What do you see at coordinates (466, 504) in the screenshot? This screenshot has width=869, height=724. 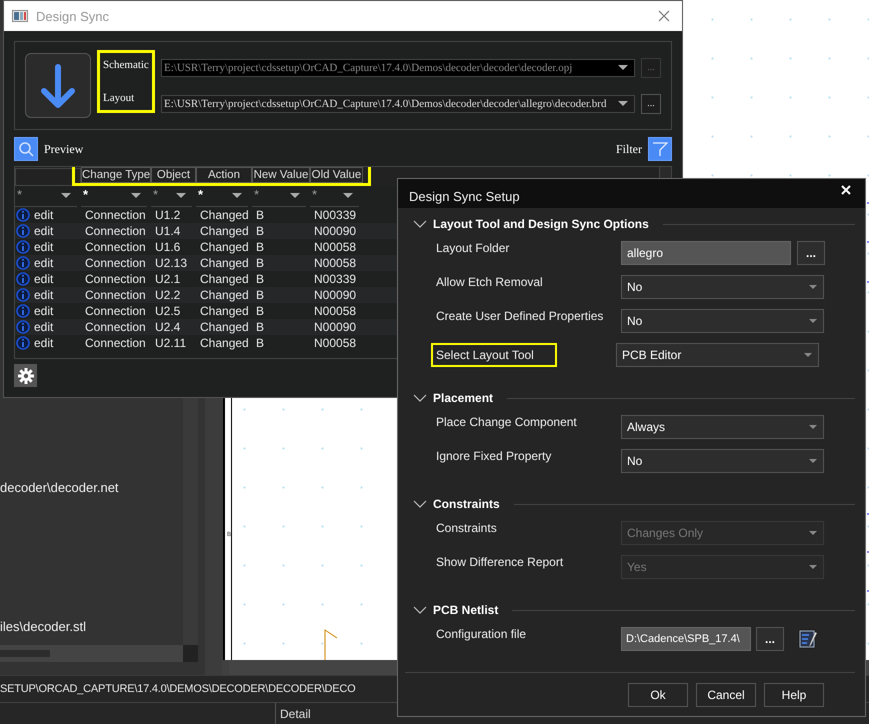 I see `section-title: Constraints` at bounding box center [466, 504].